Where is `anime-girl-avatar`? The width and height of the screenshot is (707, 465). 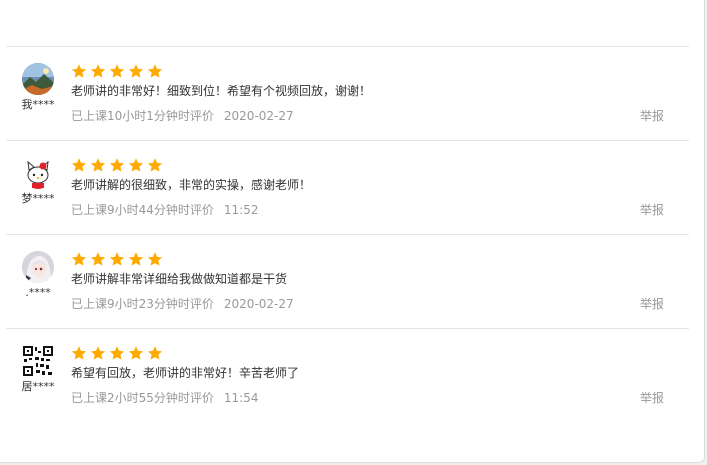
anime-girl-avatar is located at coordinates (38, 267).